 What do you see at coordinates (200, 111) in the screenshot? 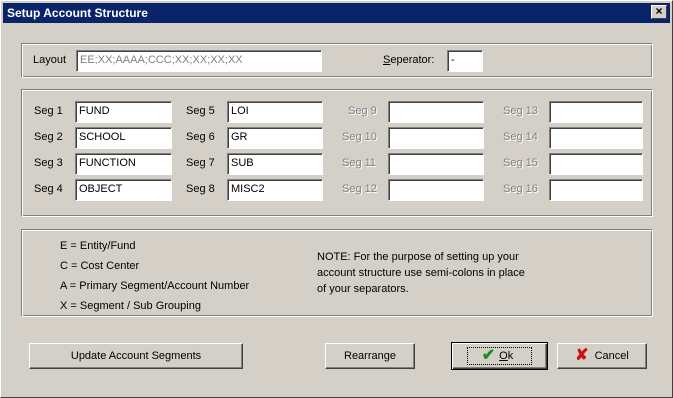
I see `seg-5-label: Seg 5` at bounding box center [200, 111].